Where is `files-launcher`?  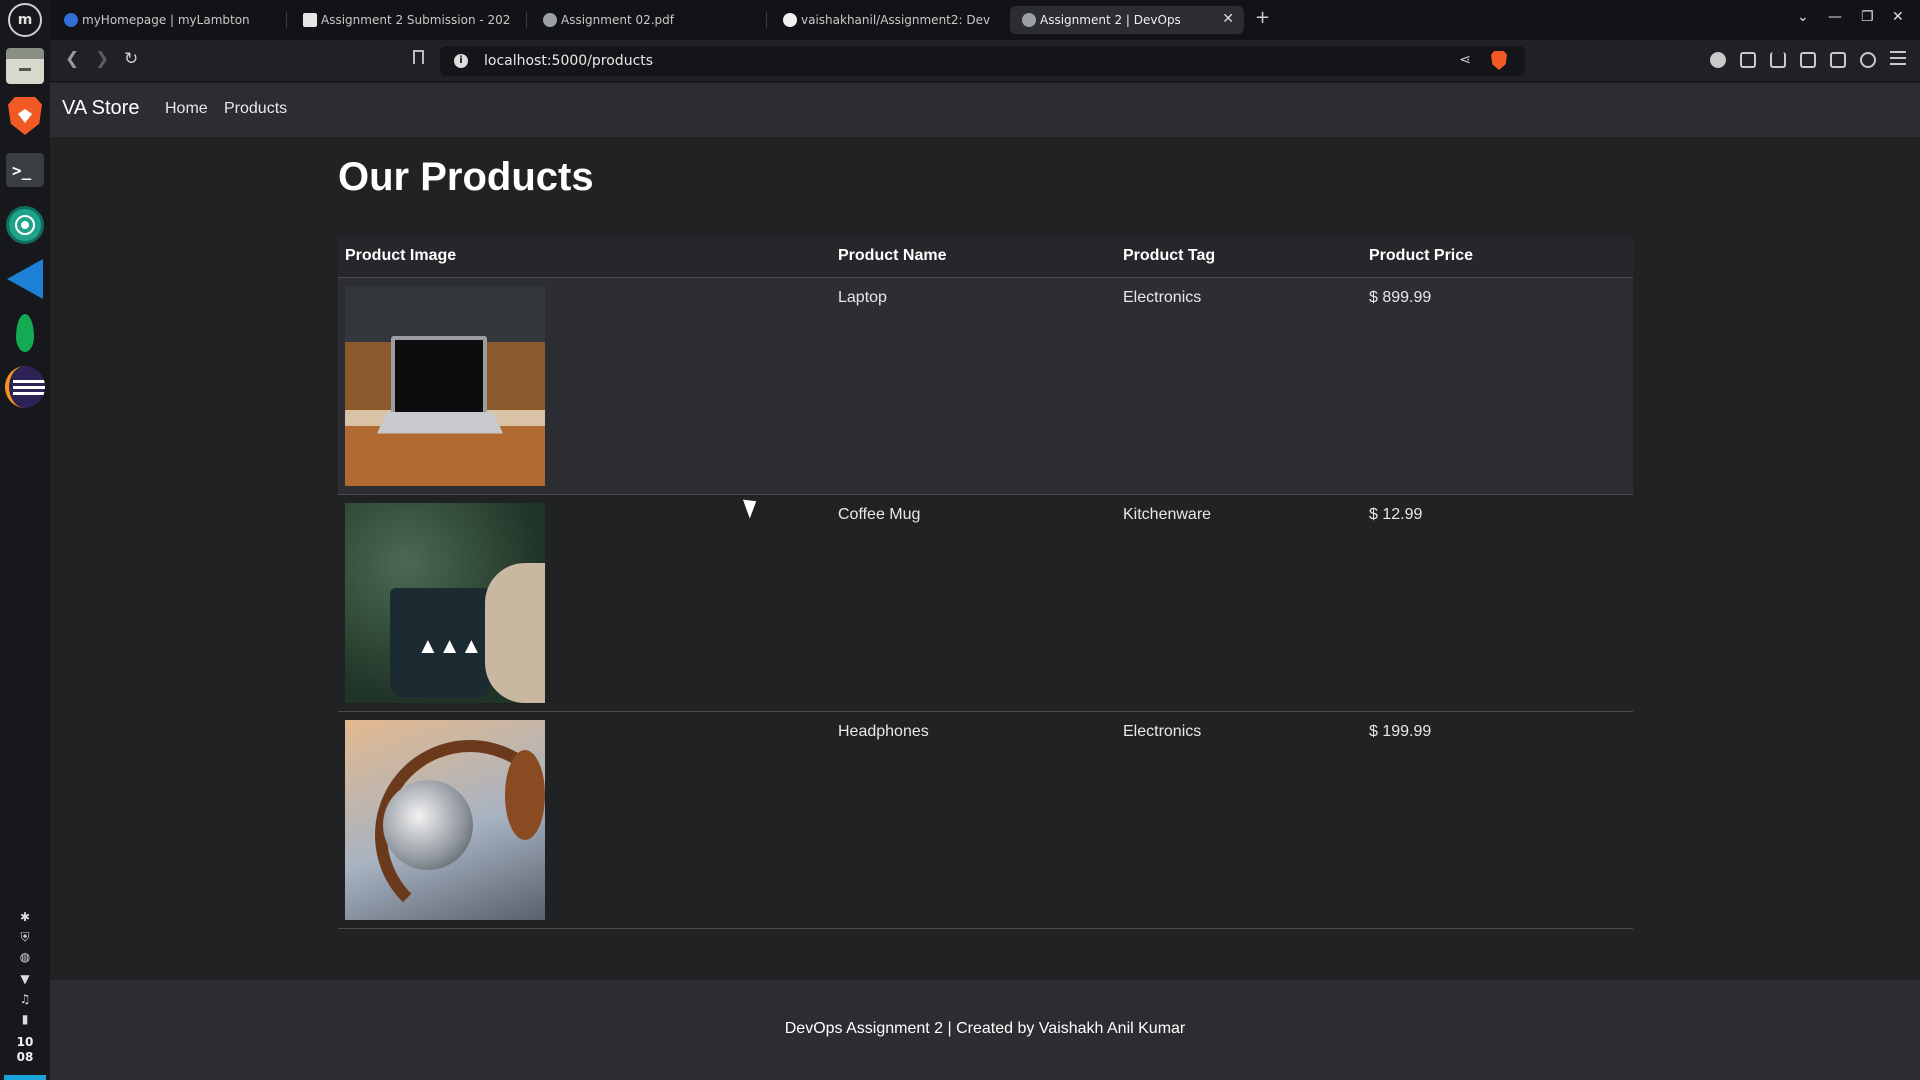 files-launcher is located at coordinates (25, 66).